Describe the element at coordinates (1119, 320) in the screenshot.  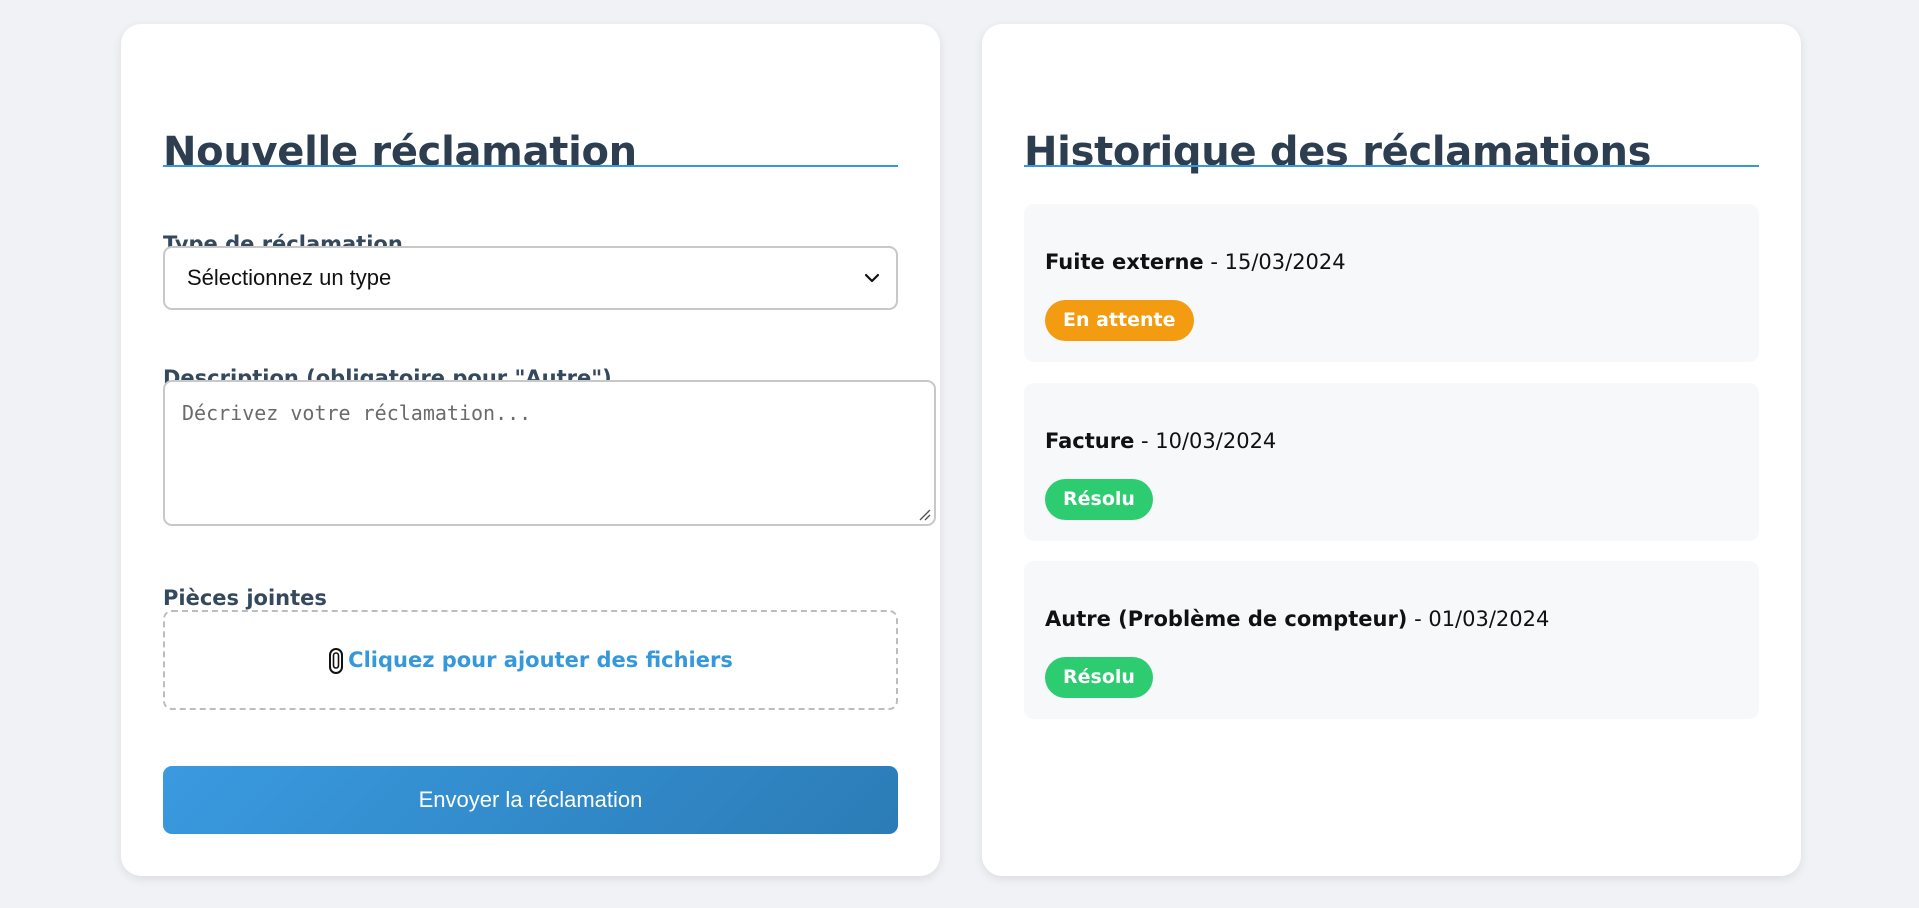
I see `status-badge: En attente` at that location.